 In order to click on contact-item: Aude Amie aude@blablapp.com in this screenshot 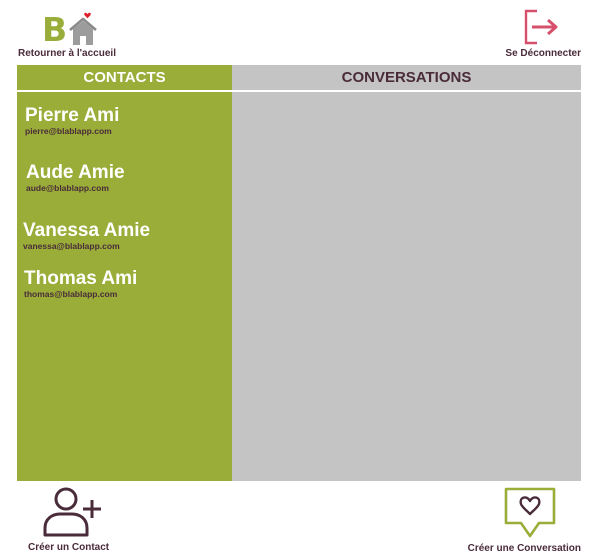, I will do `click(128, 177)`.